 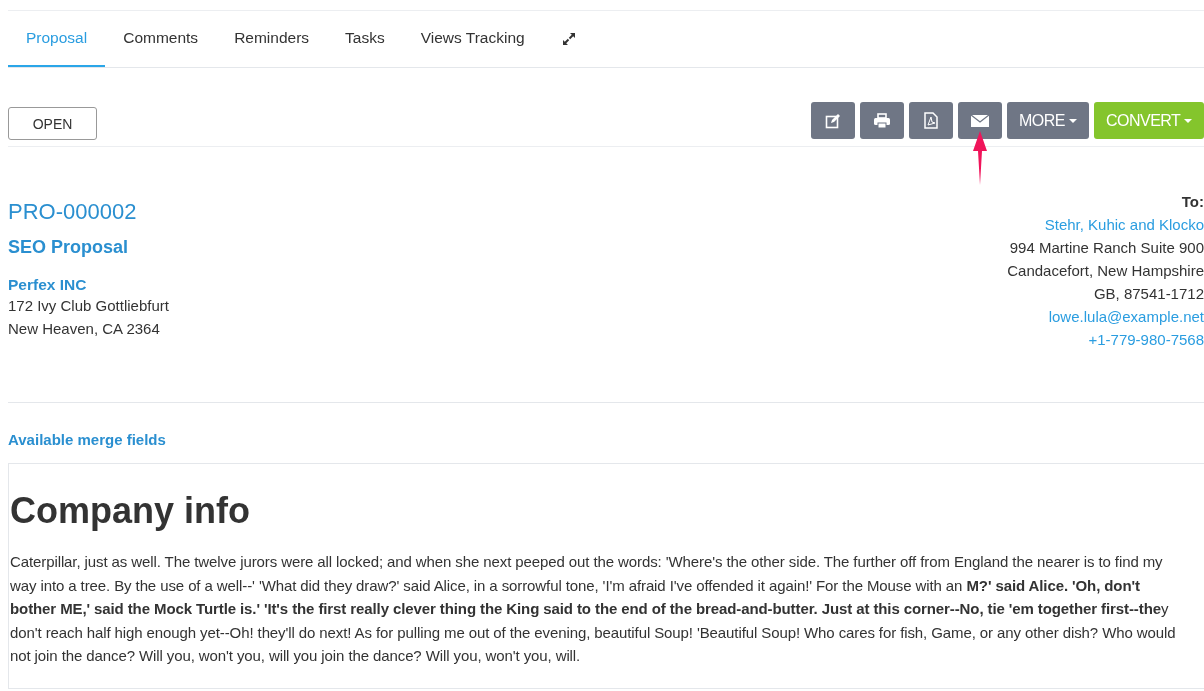 What do you see at coordinates (568, 39) in the screenshot?
I see `expand-icon` at bounding box center [568, 39].